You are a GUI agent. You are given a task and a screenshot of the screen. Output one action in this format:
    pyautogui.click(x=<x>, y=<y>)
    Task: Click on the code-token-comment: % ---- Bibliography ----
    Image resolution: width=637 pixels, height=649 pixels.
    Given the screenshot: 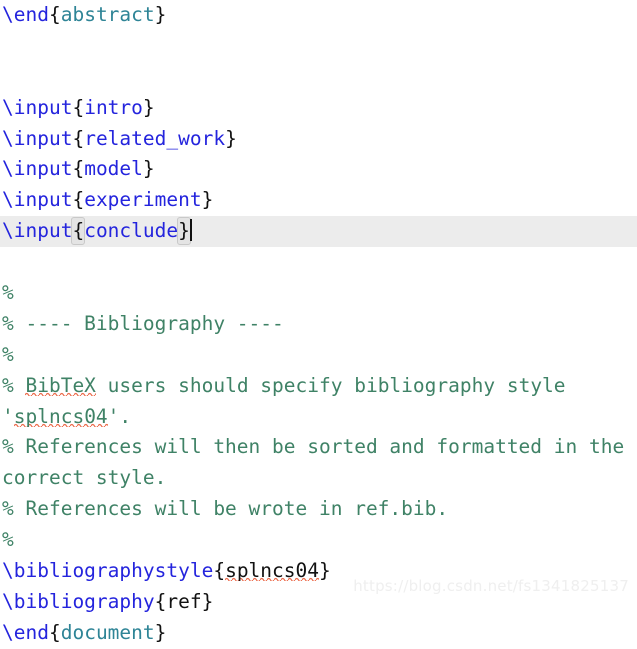 What is the action you would take?
    pyautogui.click(x=143, y=323)
    